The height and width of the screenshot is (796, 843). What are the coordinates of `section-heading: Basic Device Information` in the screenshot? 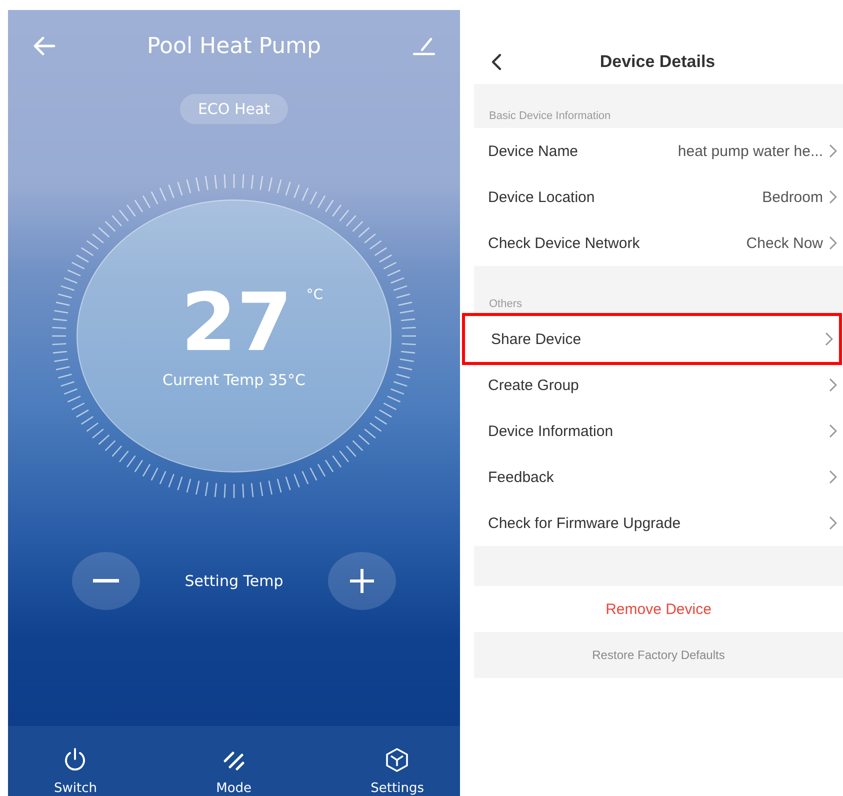 It's located at (550, 116).